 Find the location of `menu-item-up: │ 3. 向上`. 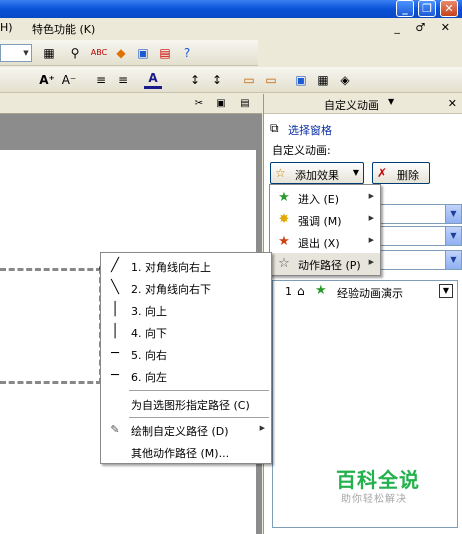

menu-item-up: │ 3. 向上 is located at coordinates (186, 310).